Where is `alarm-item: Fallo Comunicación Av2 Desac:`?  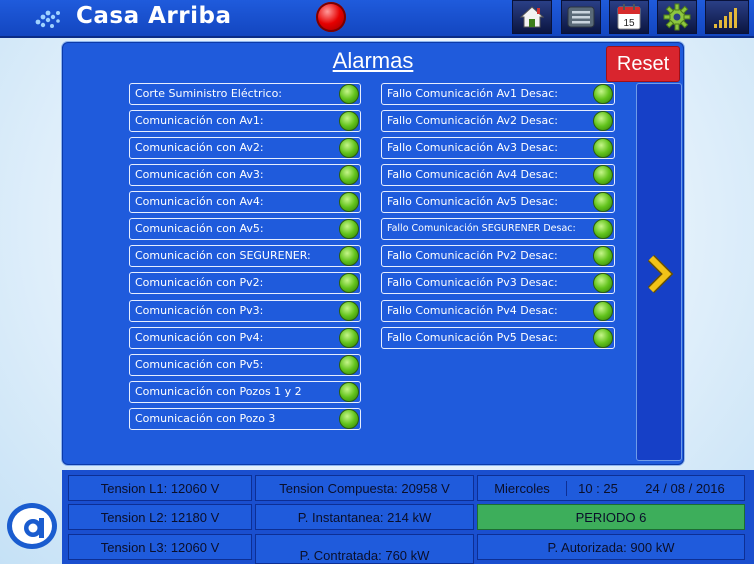
alarm-item: Fallo Comunicación Av2 Desac: is located at coordinates (498, 121).